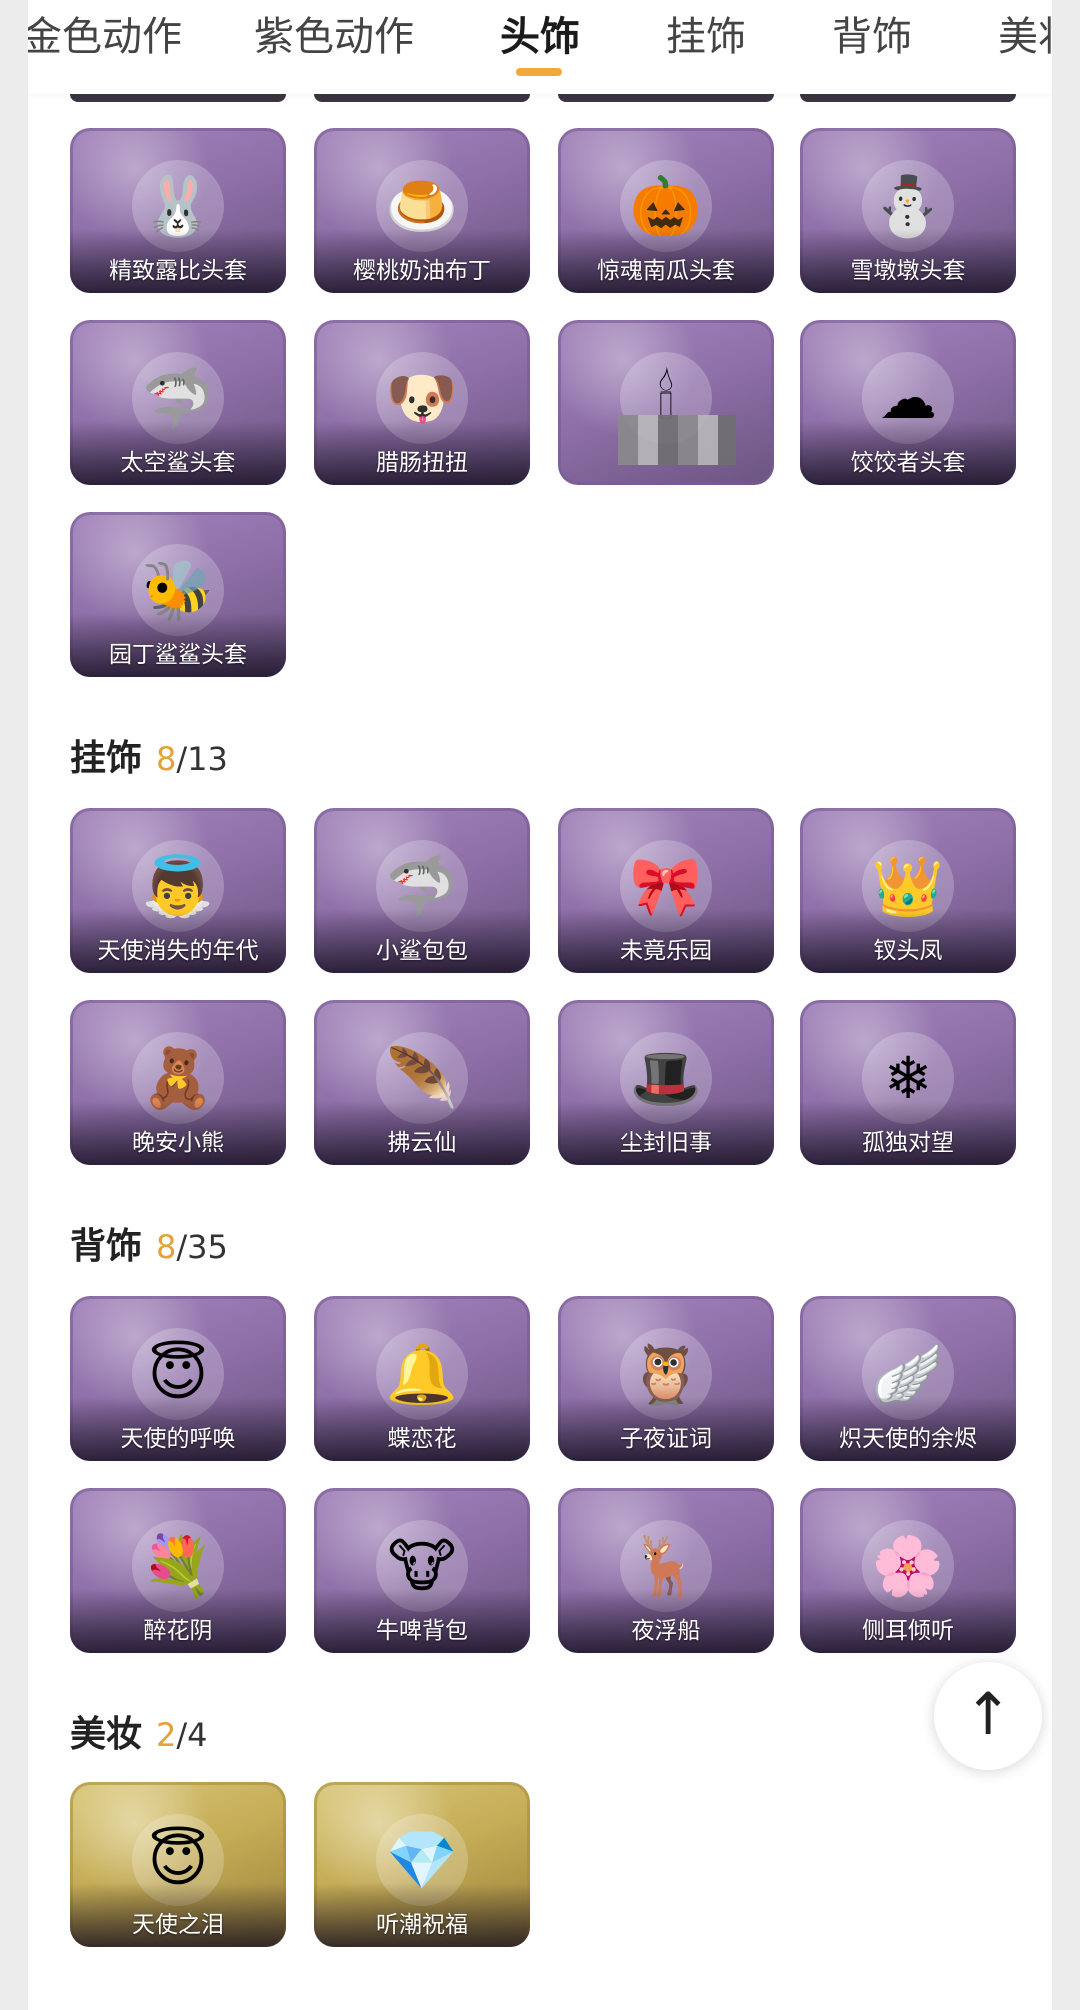  I want to click on item-tile: 🦈 小鲨包包, so click(422, 890).